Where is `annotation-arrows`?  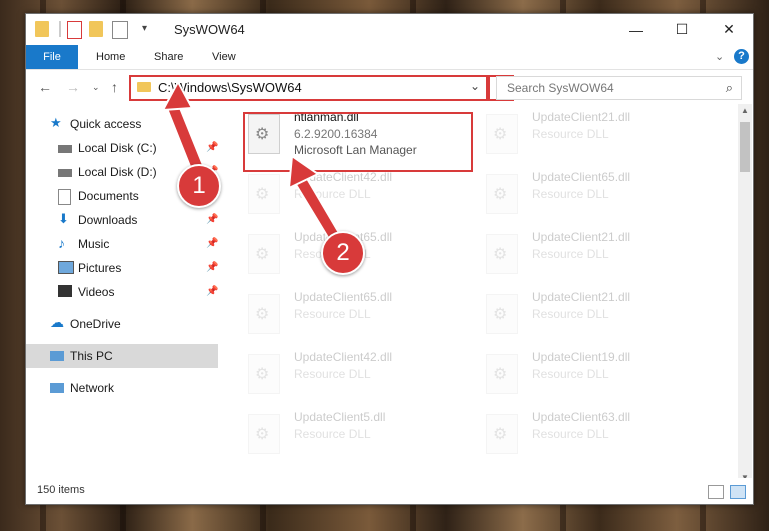 annotation-arrows is located at coordinates (252, 162).